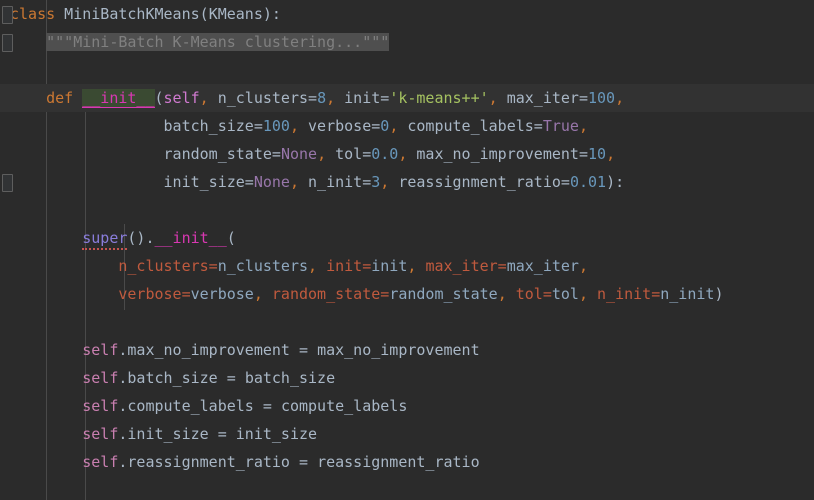  I want to click on attribute-name: .reassignment_ratio, so click(208, 462).